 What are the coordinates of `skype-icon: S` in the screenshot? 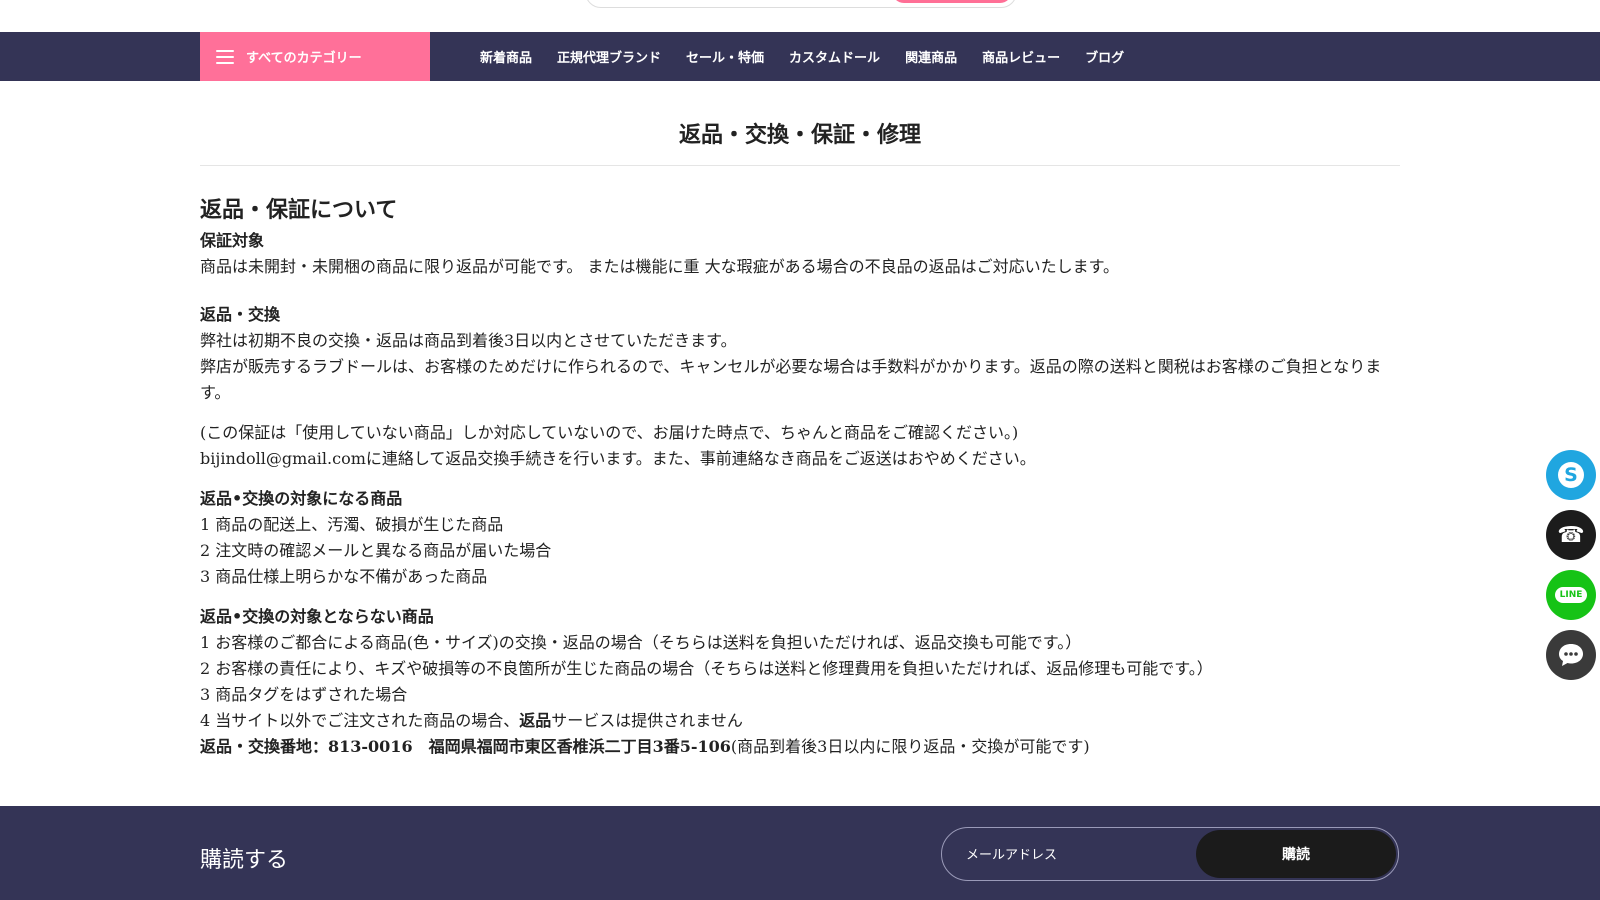 It's located at (1571, 475).